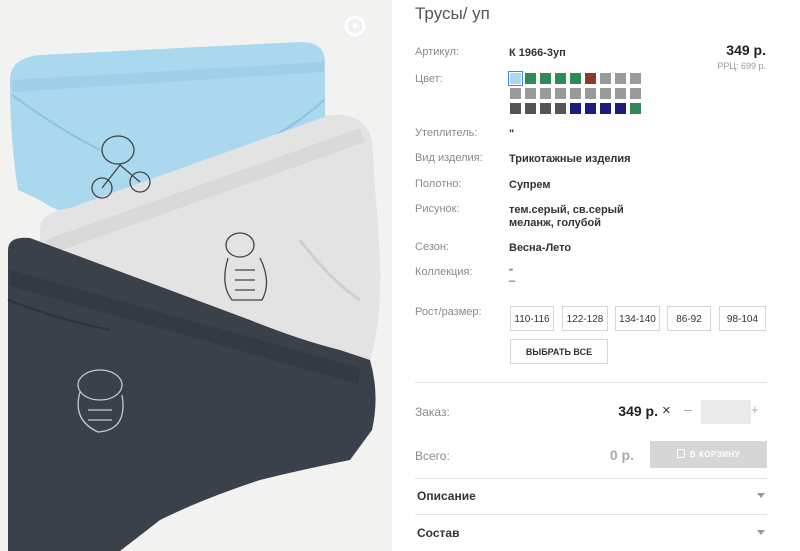 The image size is (800, 551). I want to click on size-label: Рост/размер:, so click(448, 312).